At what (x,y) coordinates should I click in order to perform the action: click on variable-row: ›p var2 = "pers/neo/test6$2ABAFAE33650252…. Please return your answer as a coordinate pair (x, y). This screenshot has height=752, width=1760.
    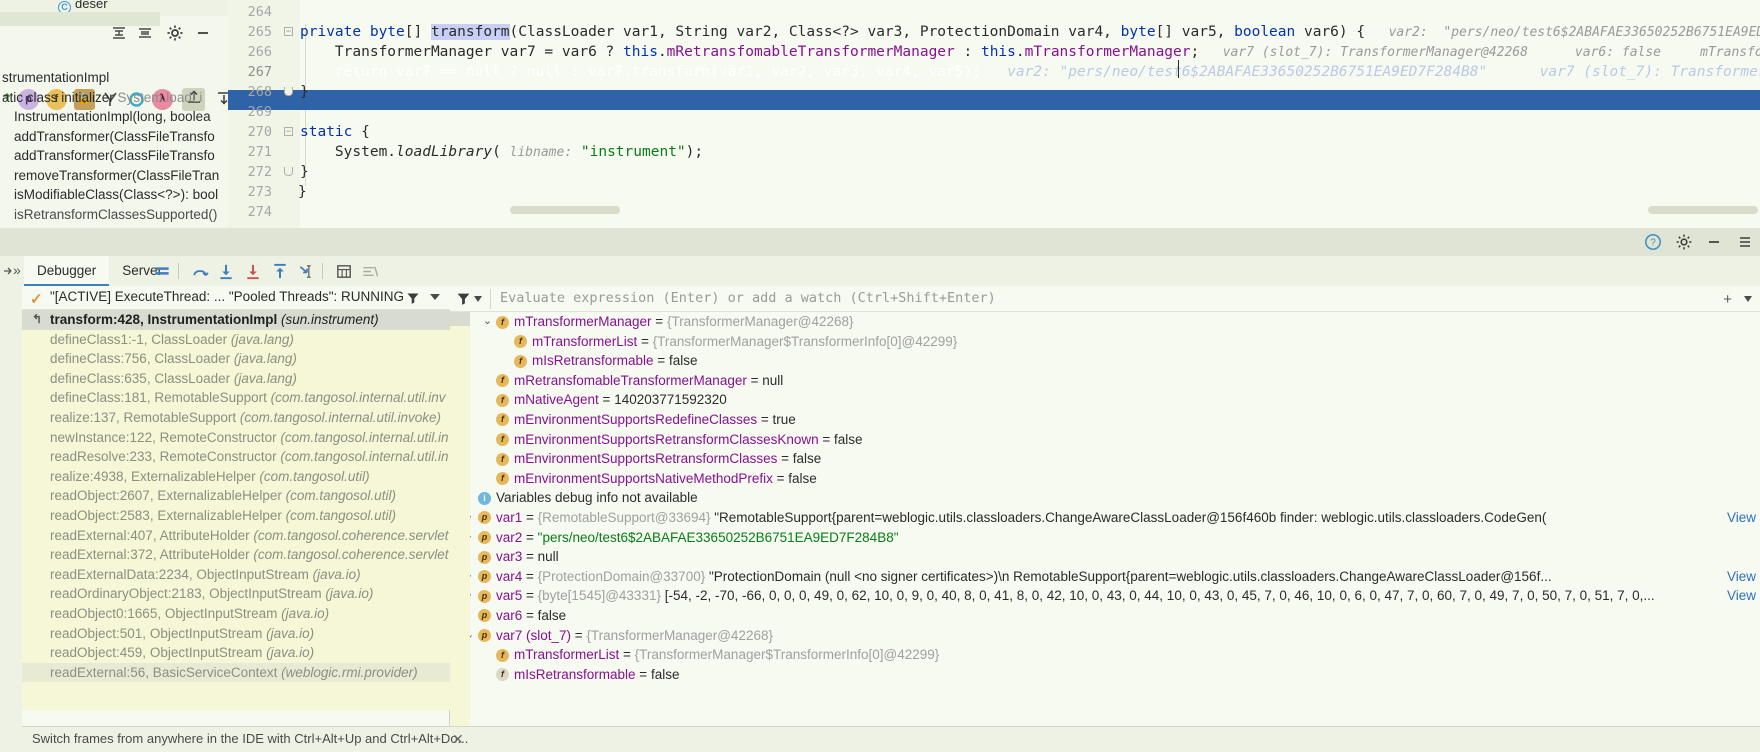
    Looking at the image, I should click on (1115, 538).